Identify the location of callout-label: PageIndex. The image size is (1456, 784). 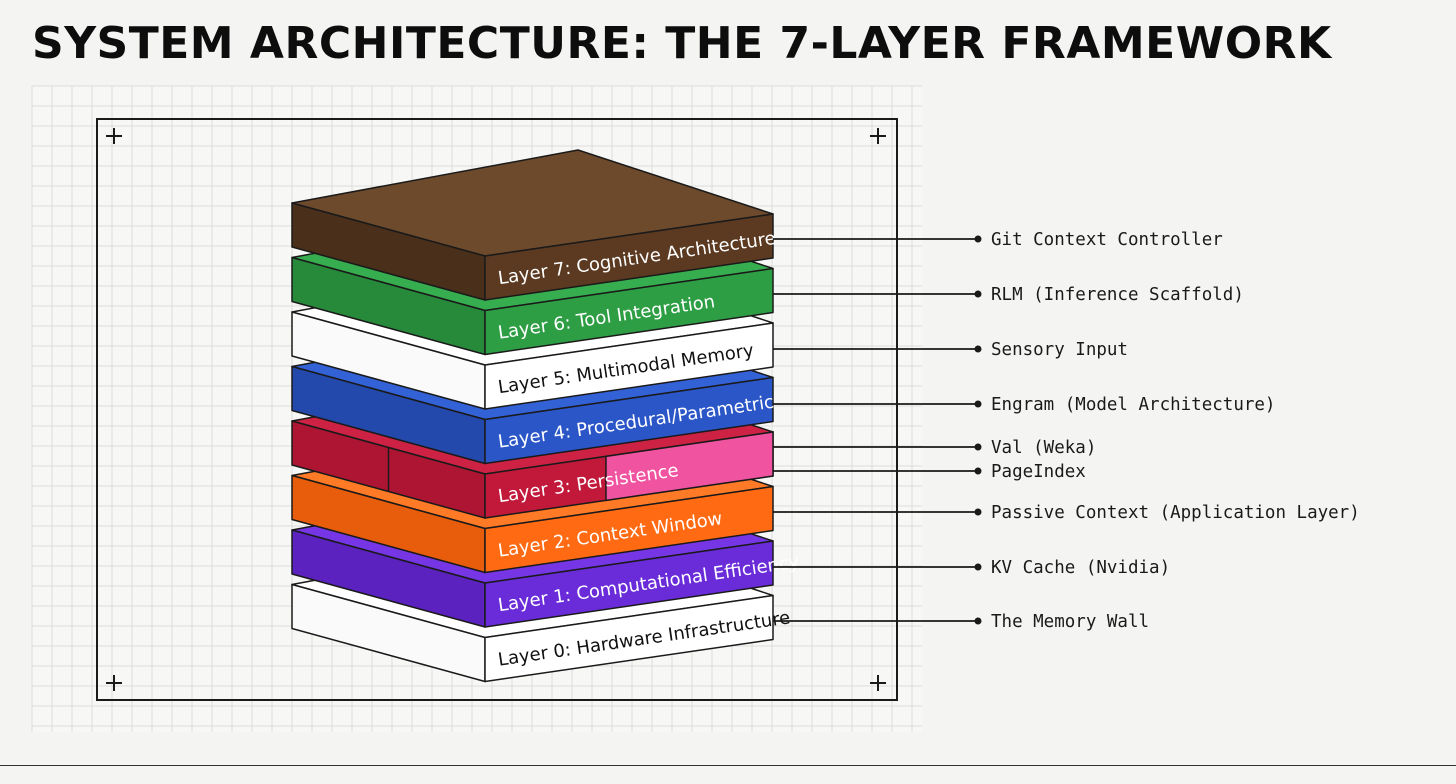
(1038, 472).